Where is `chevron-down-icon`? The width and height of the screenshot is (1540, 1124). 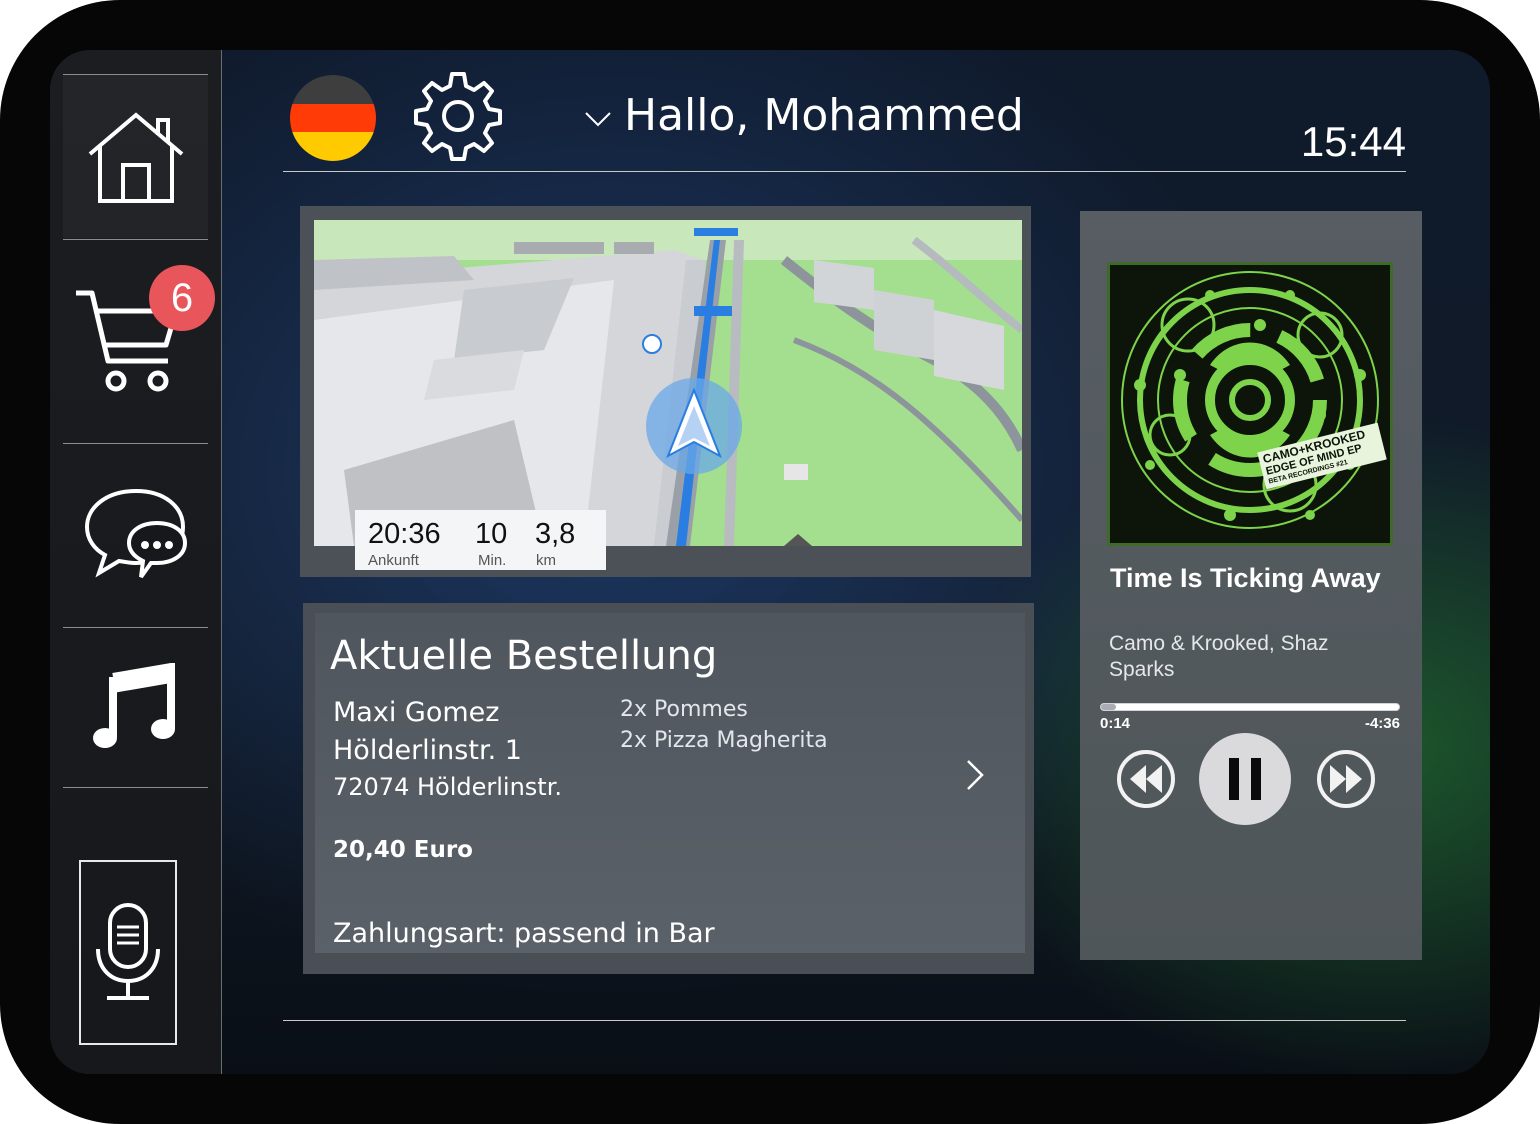 chevron-down-icon is located at coordinates (598, 119).